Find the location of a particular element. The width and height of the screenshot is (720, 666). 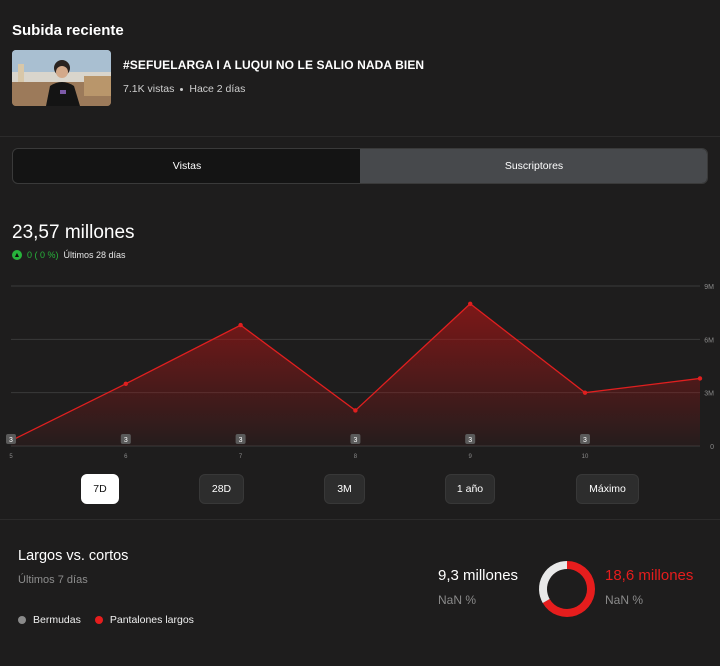

y-tick-label: 0 is located at coordinates (712, 447).